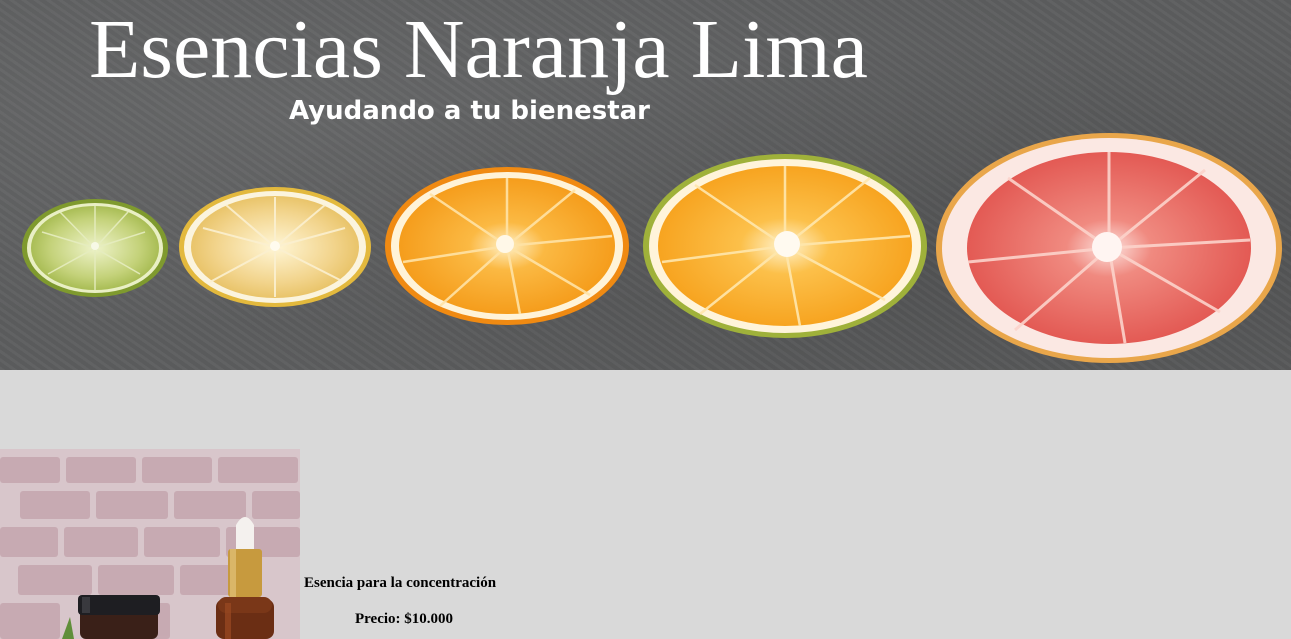 The height and width of the screenshot is (639, 1291). What do you see at coordinates (470, 111) in the screenshot?
I see `site-subtitle: Ayudando a tu bienestar` at bounding box center [470, 111].